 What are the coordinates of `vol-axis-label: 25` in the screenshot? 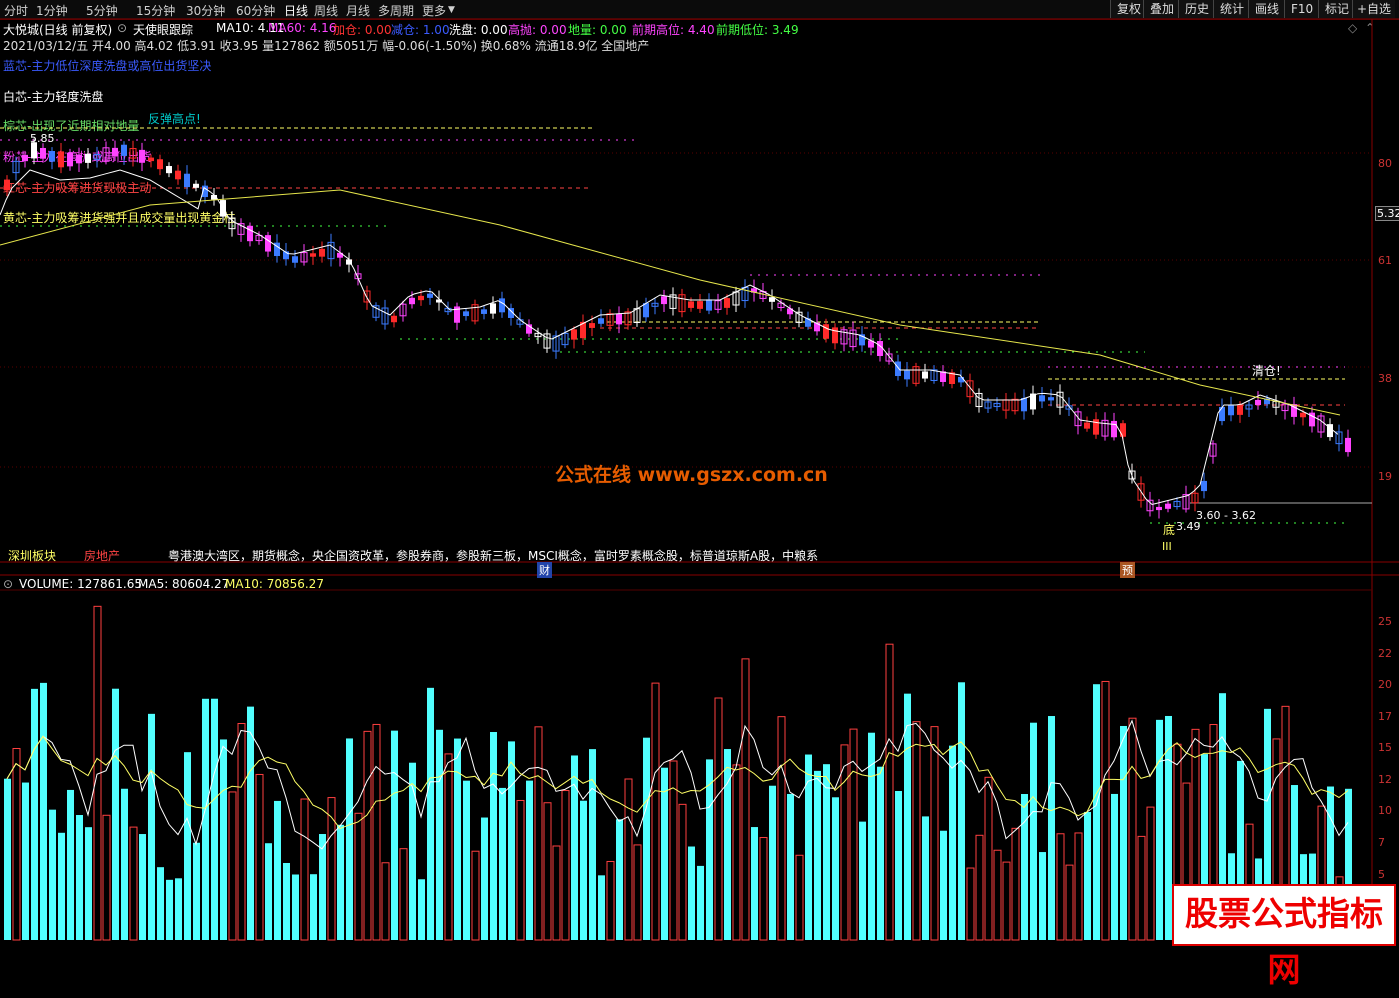 It's located at (1385, 621).